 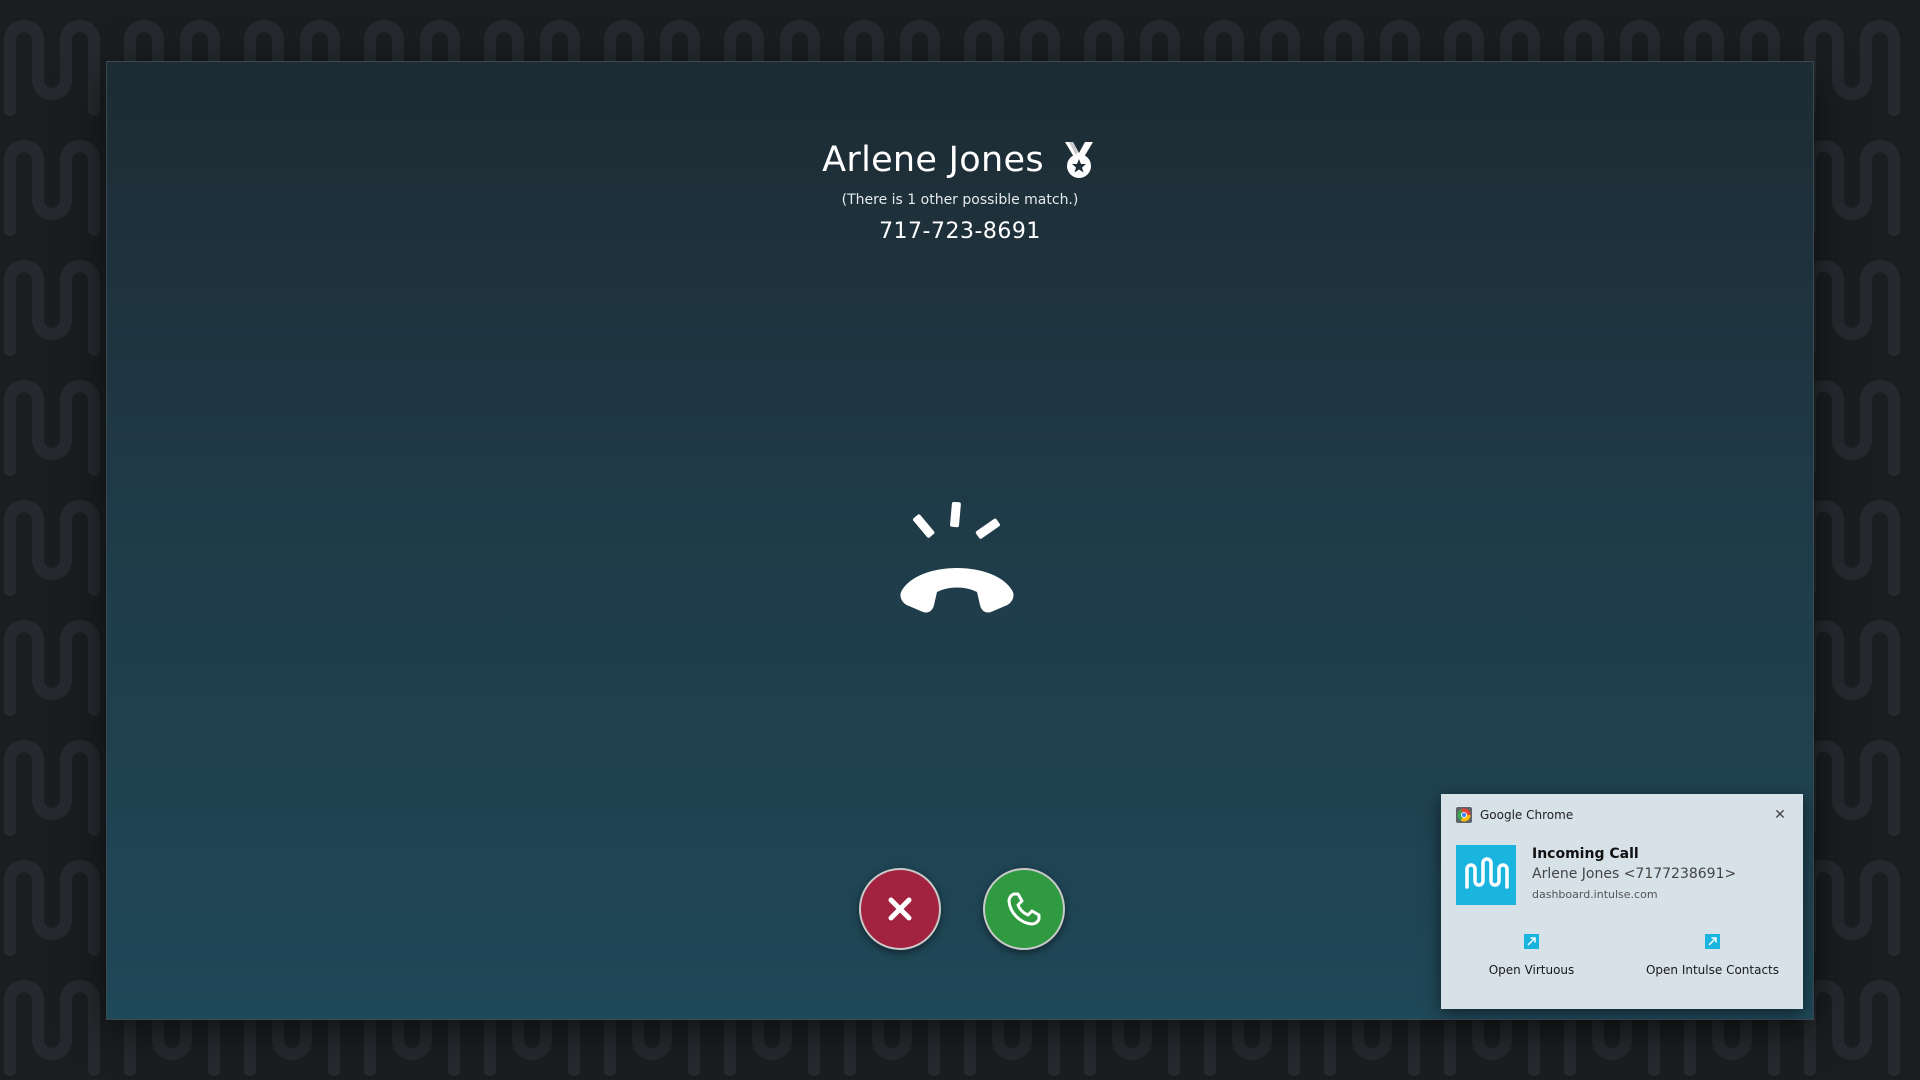 I want to click on caller-name: Arlene Jones, so click(x=933, y=160).